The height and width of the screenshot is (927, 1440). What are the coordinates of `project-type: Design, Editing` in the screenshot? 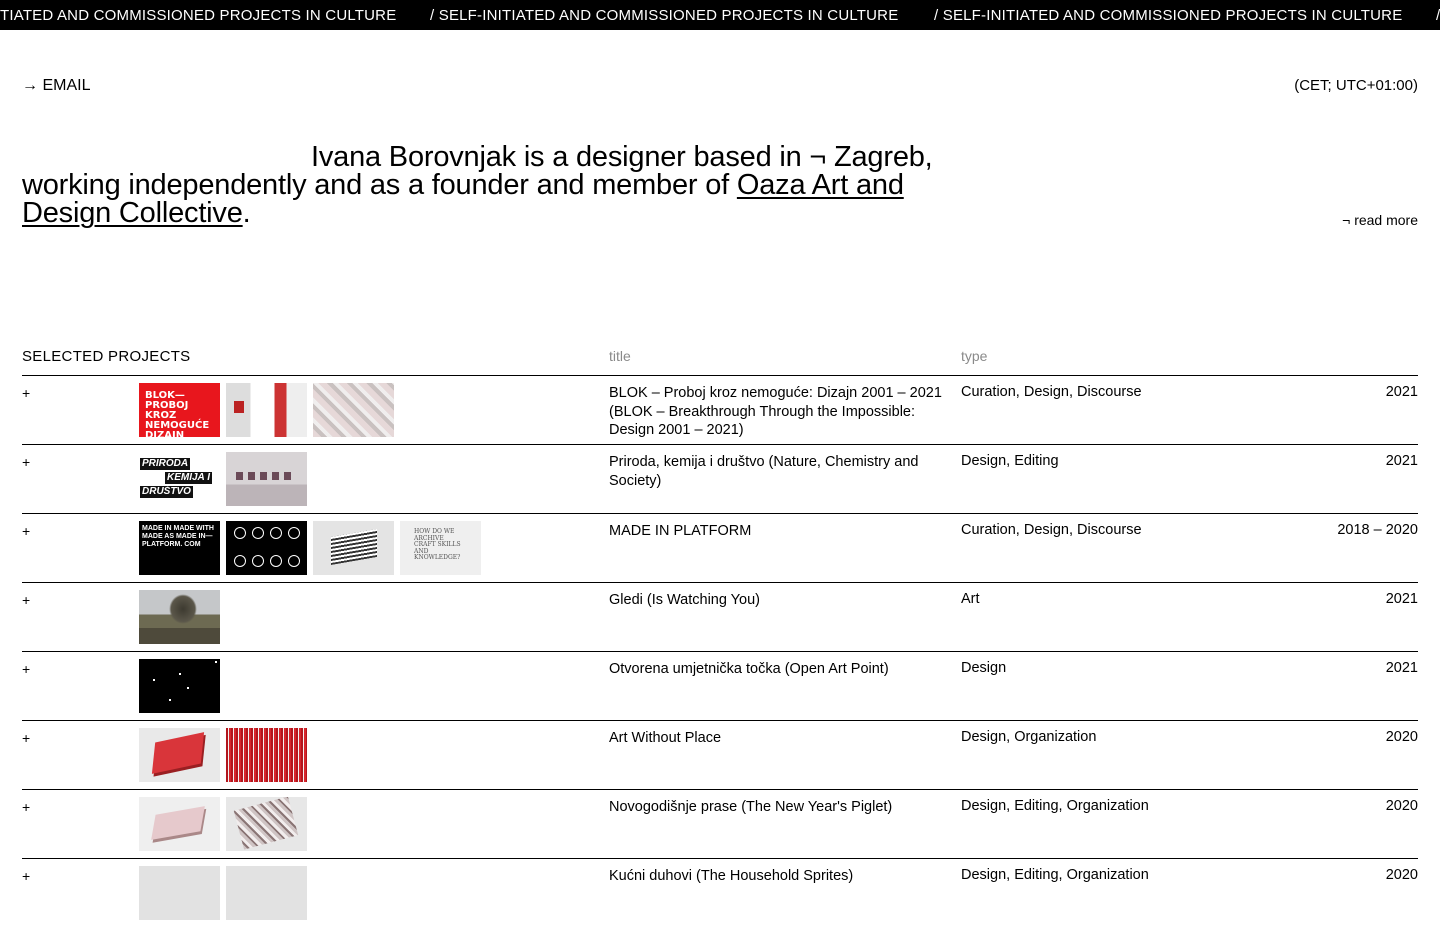 It's located at (1010, 461).